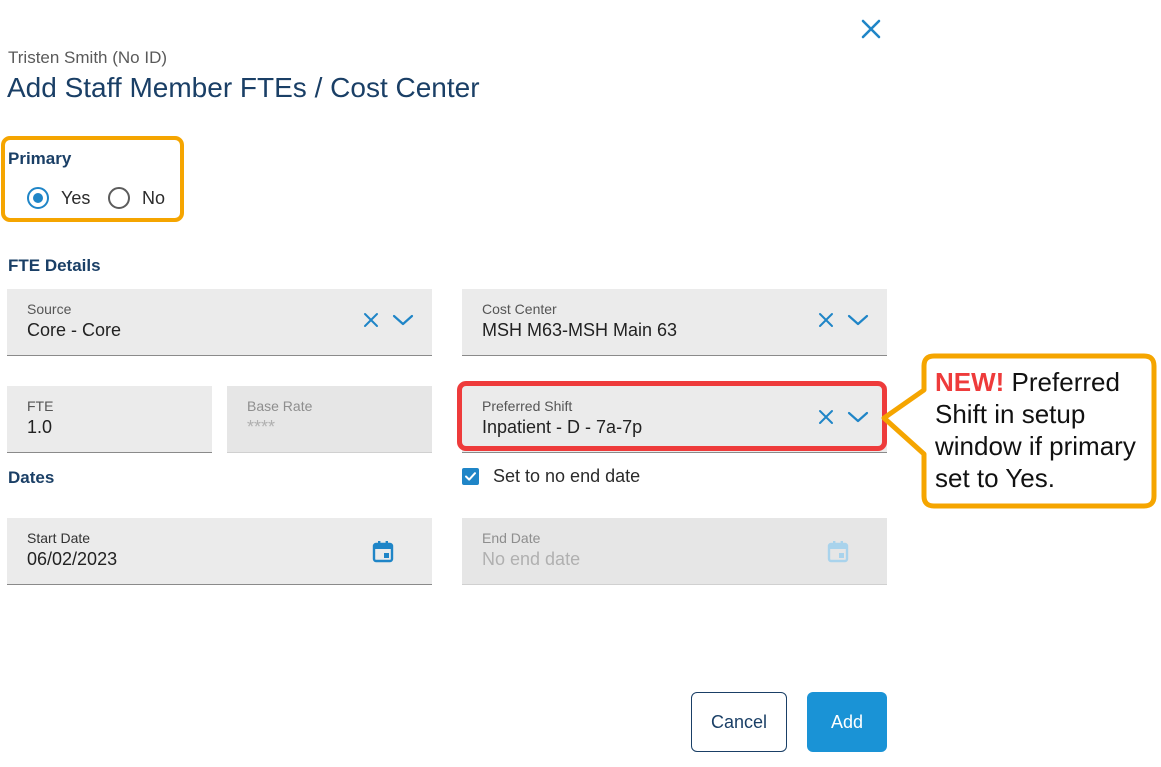 The height and width of the screenshot is (767, 1161). I want to click on cost-center-select: Cost Center MSH M63-MSH Main 63, so click(674, 322).